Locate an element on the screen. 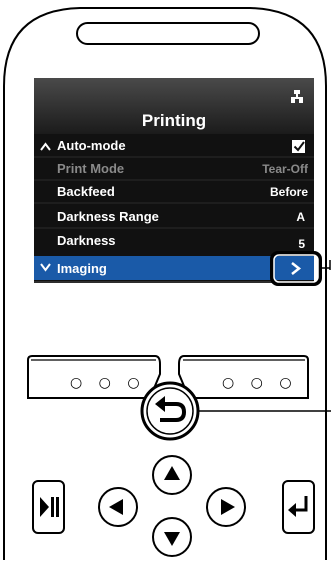 This screenshot has height=563, width=336. softkey-left-label: ○ ○ ○ is located at coordinates (108, 383).